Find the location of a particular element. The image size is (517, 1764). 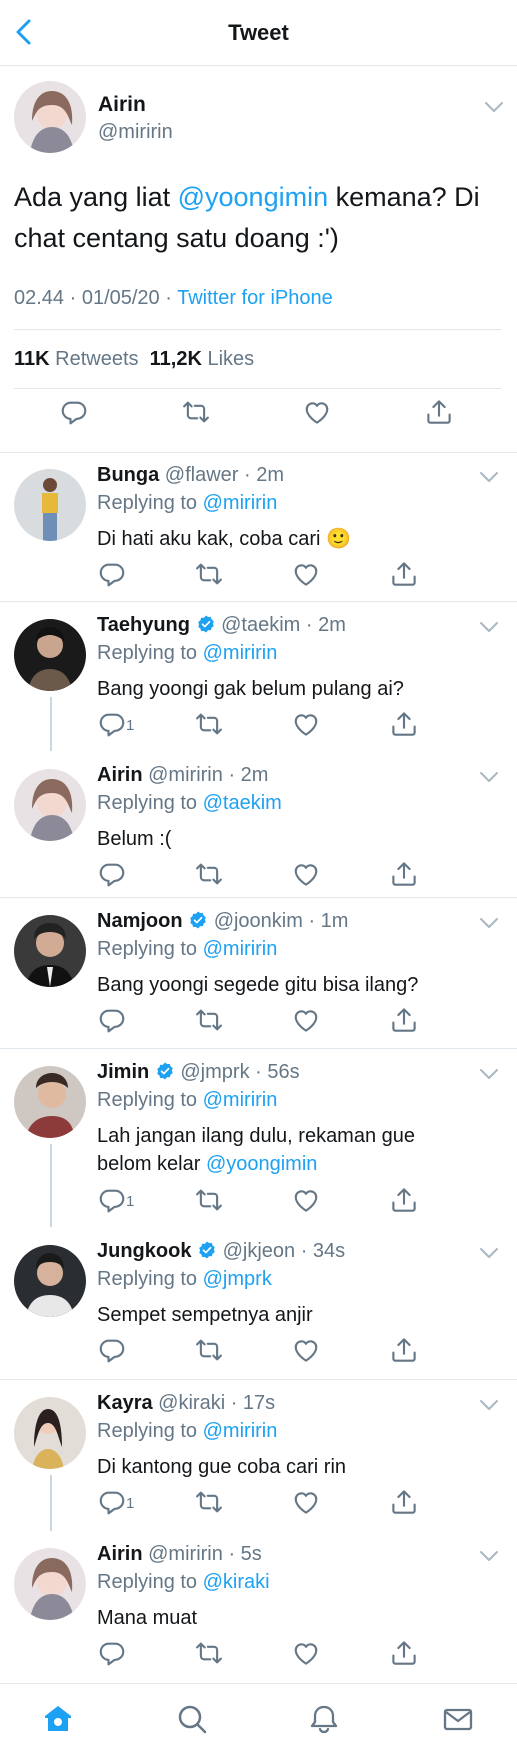

search-icon is located at coordinates (192, 1719).